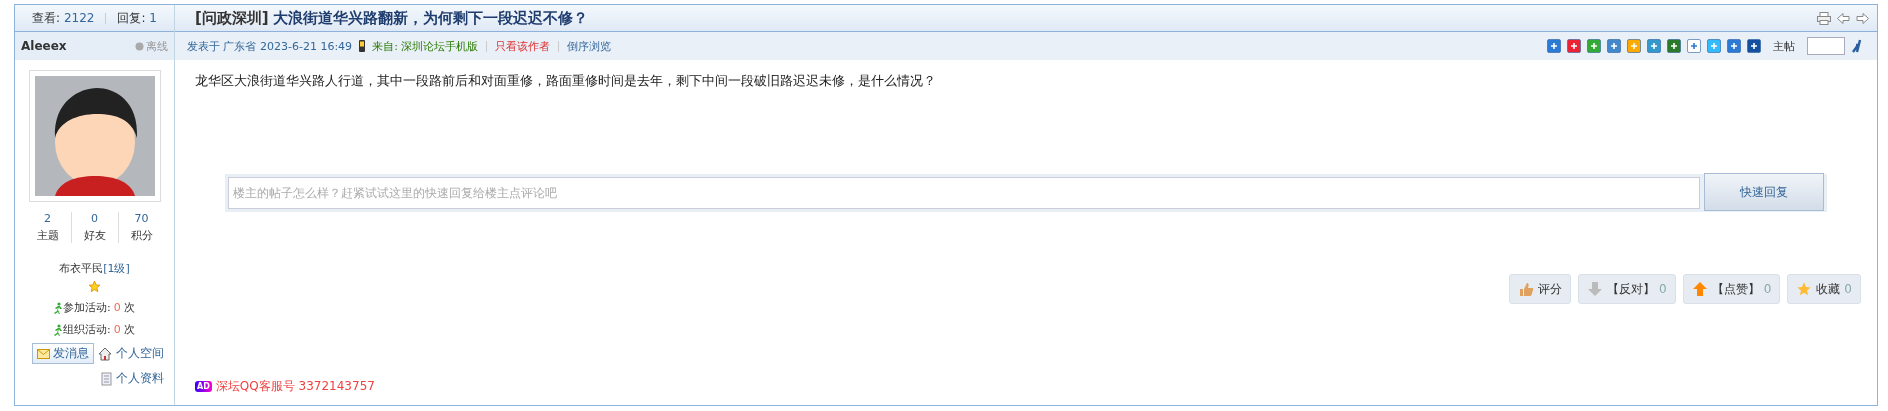  I want to click on activity-count: 组织活动: 0 次, so click(99, 329).